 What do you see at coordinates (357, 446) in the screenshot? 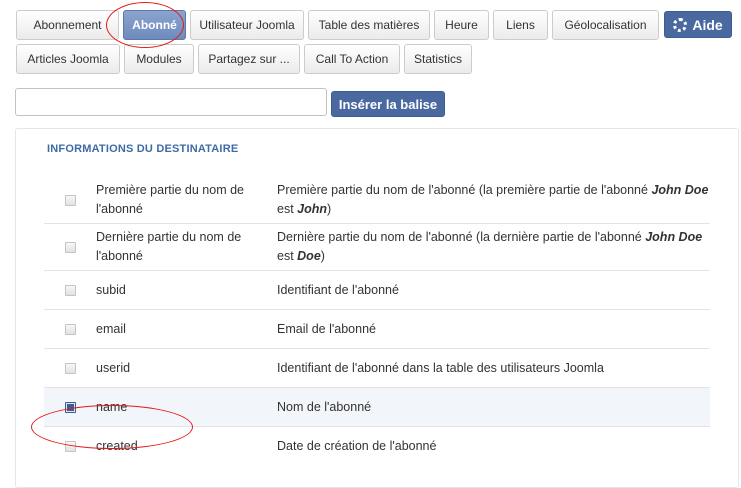
I see `tag-description: Date de création de l'abonné` at bounding box center [357, 446].